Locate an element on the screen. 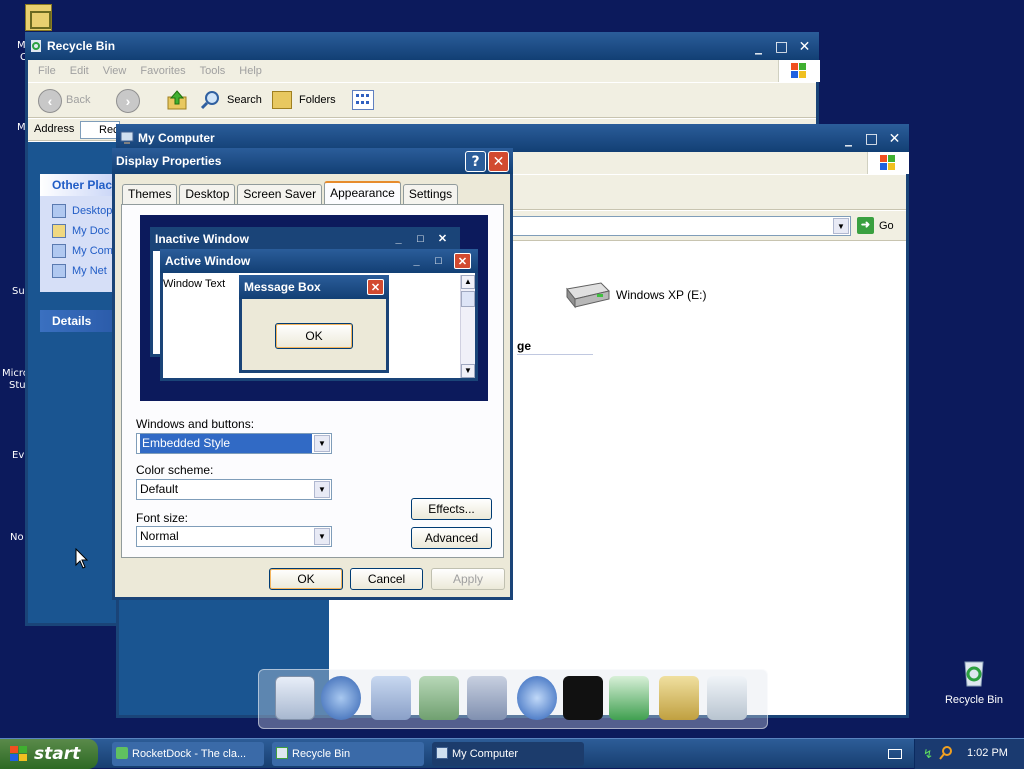  font-size-select: Normal ▼ is located at coordinates (234, 536).